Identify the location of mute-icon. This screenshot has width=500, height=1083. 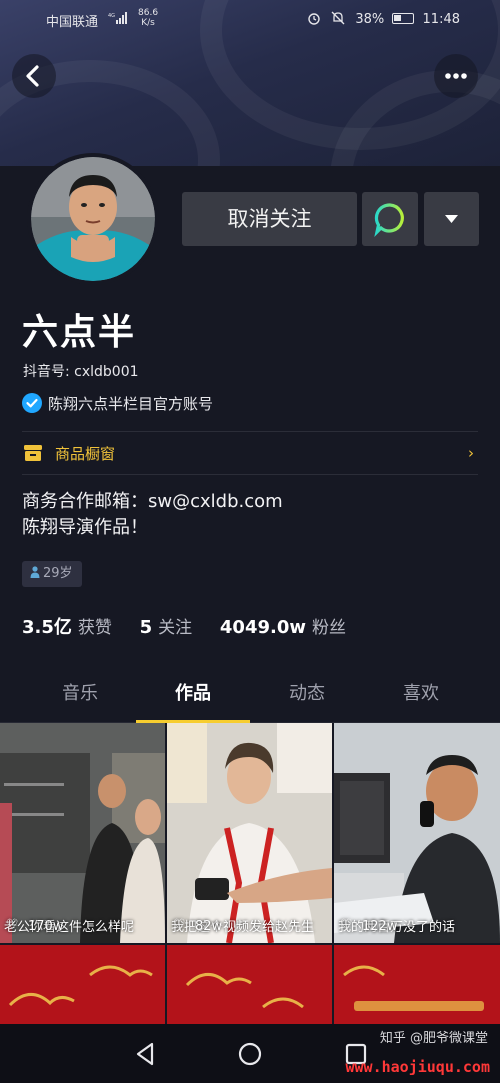
(338, 18).